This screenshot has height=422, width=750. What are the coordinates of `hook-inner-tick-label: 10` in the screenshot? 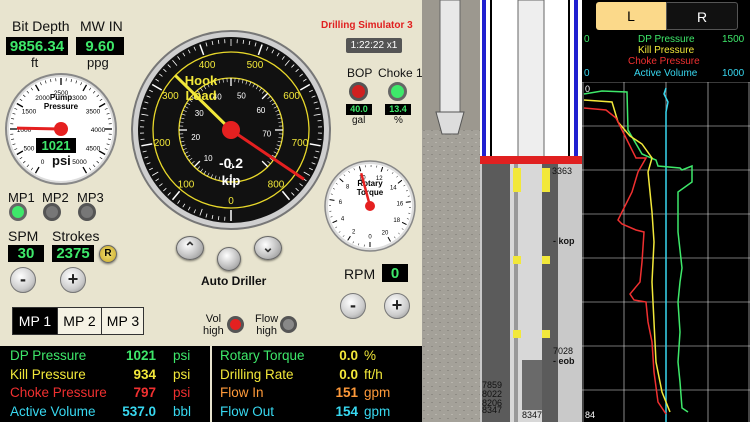 It's located at (208, 158).